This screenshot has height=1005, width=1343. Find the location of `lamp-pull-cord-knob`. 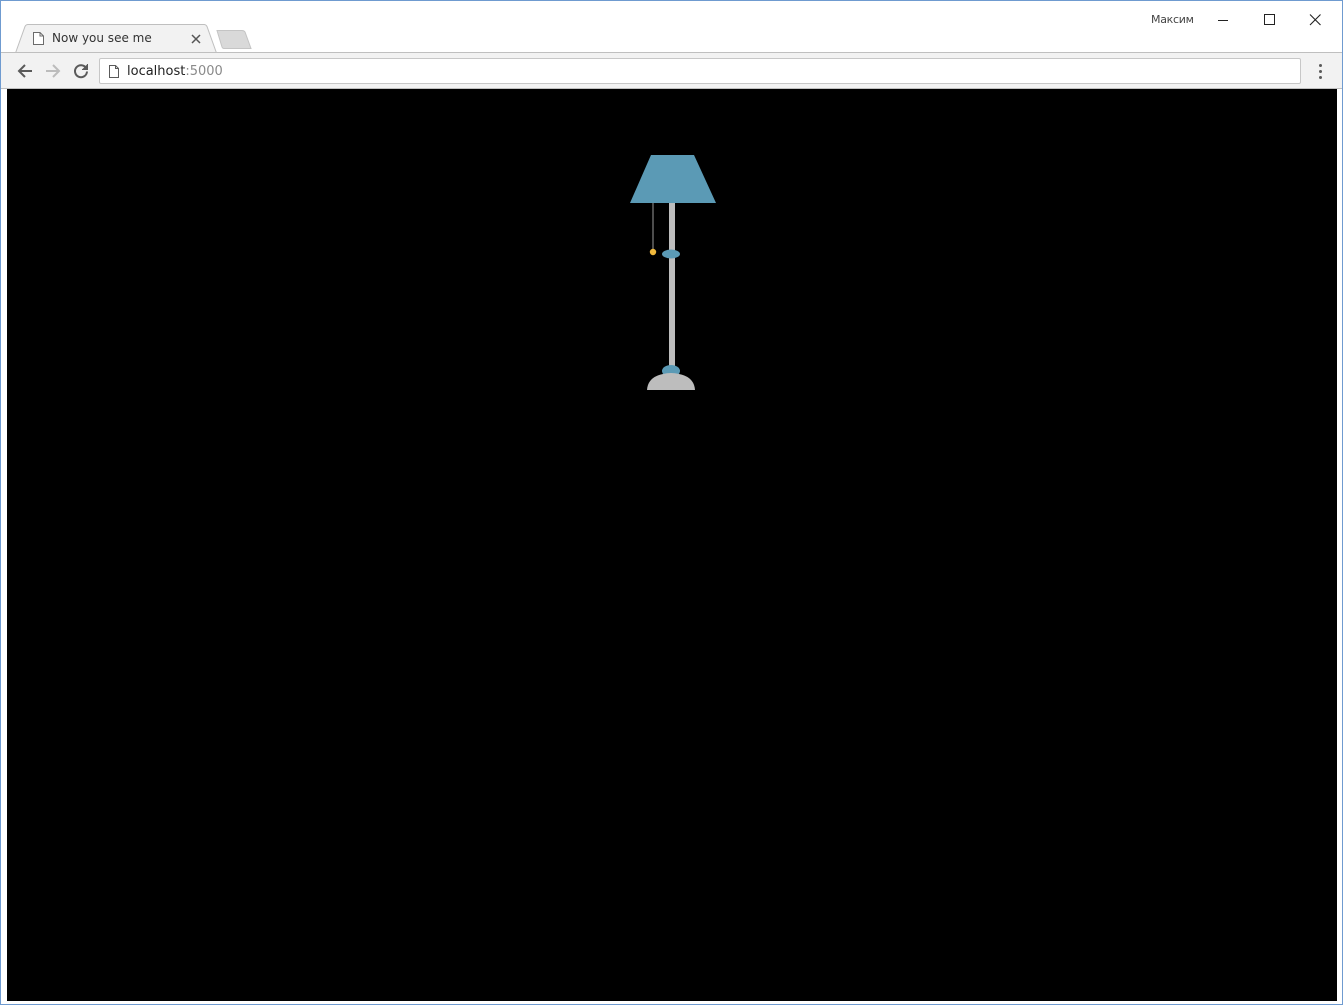

lamp-pull-cord-knob is located at coordinates (653, 252).